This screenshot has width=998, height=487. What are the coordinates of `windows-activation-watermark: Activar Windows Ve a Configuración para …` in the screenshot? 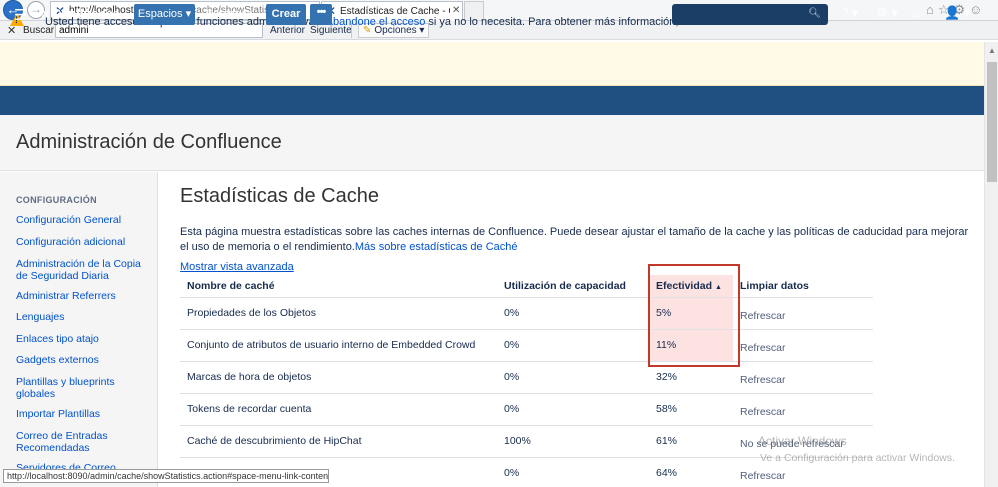 It's located at (856, 449).